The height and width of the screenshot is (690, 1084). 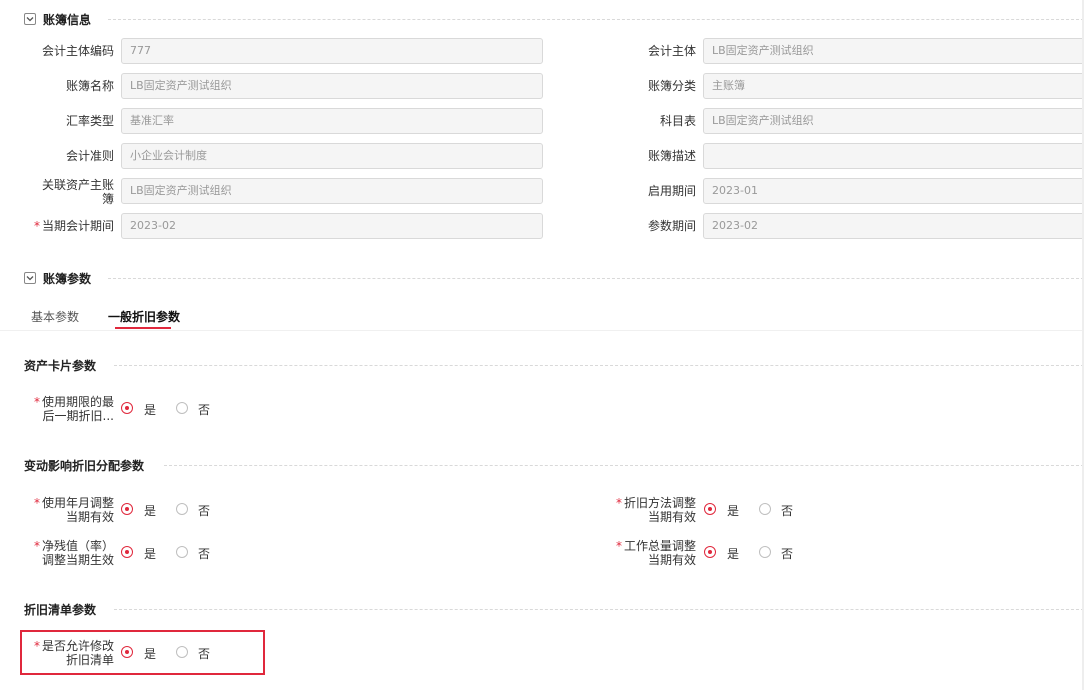 I want to click on group-title-depreciation-list: 折旧清单参数, so click(x=60, y=610).